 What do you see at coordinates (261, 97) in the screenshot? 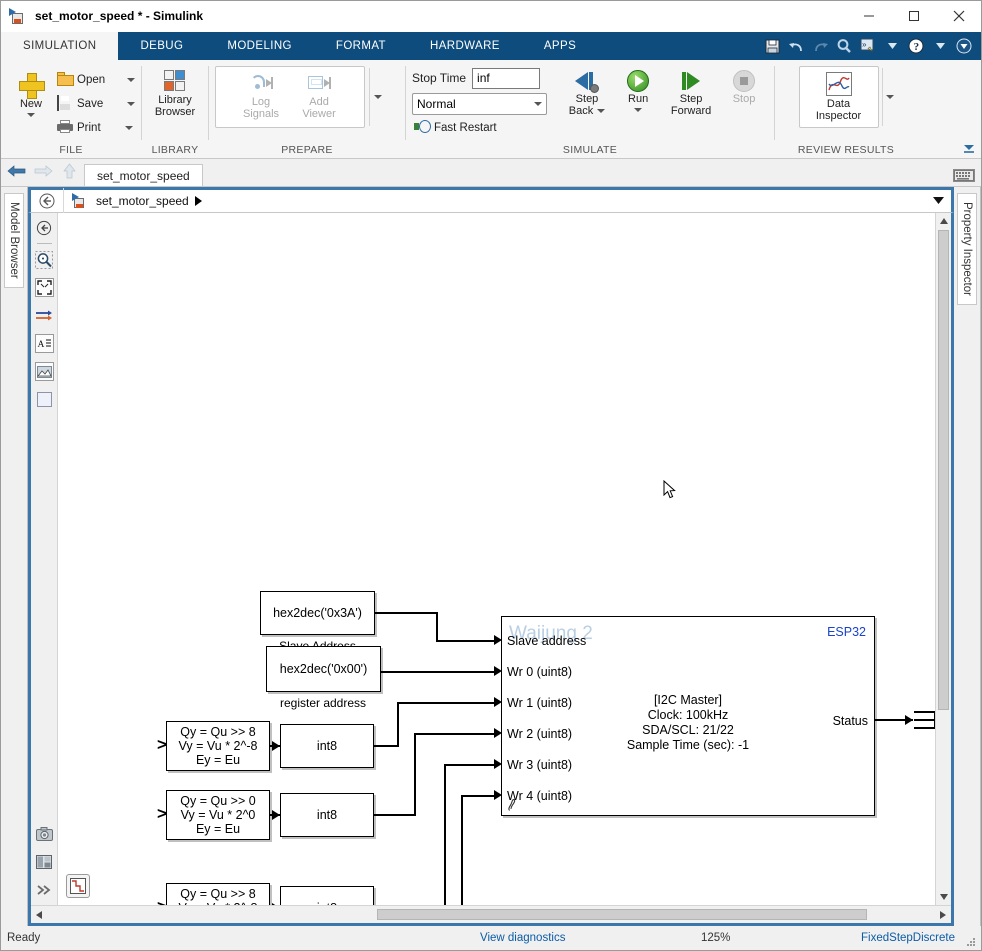
I see `log-signals-button: Log Signals` at bounding box center [261, 97].